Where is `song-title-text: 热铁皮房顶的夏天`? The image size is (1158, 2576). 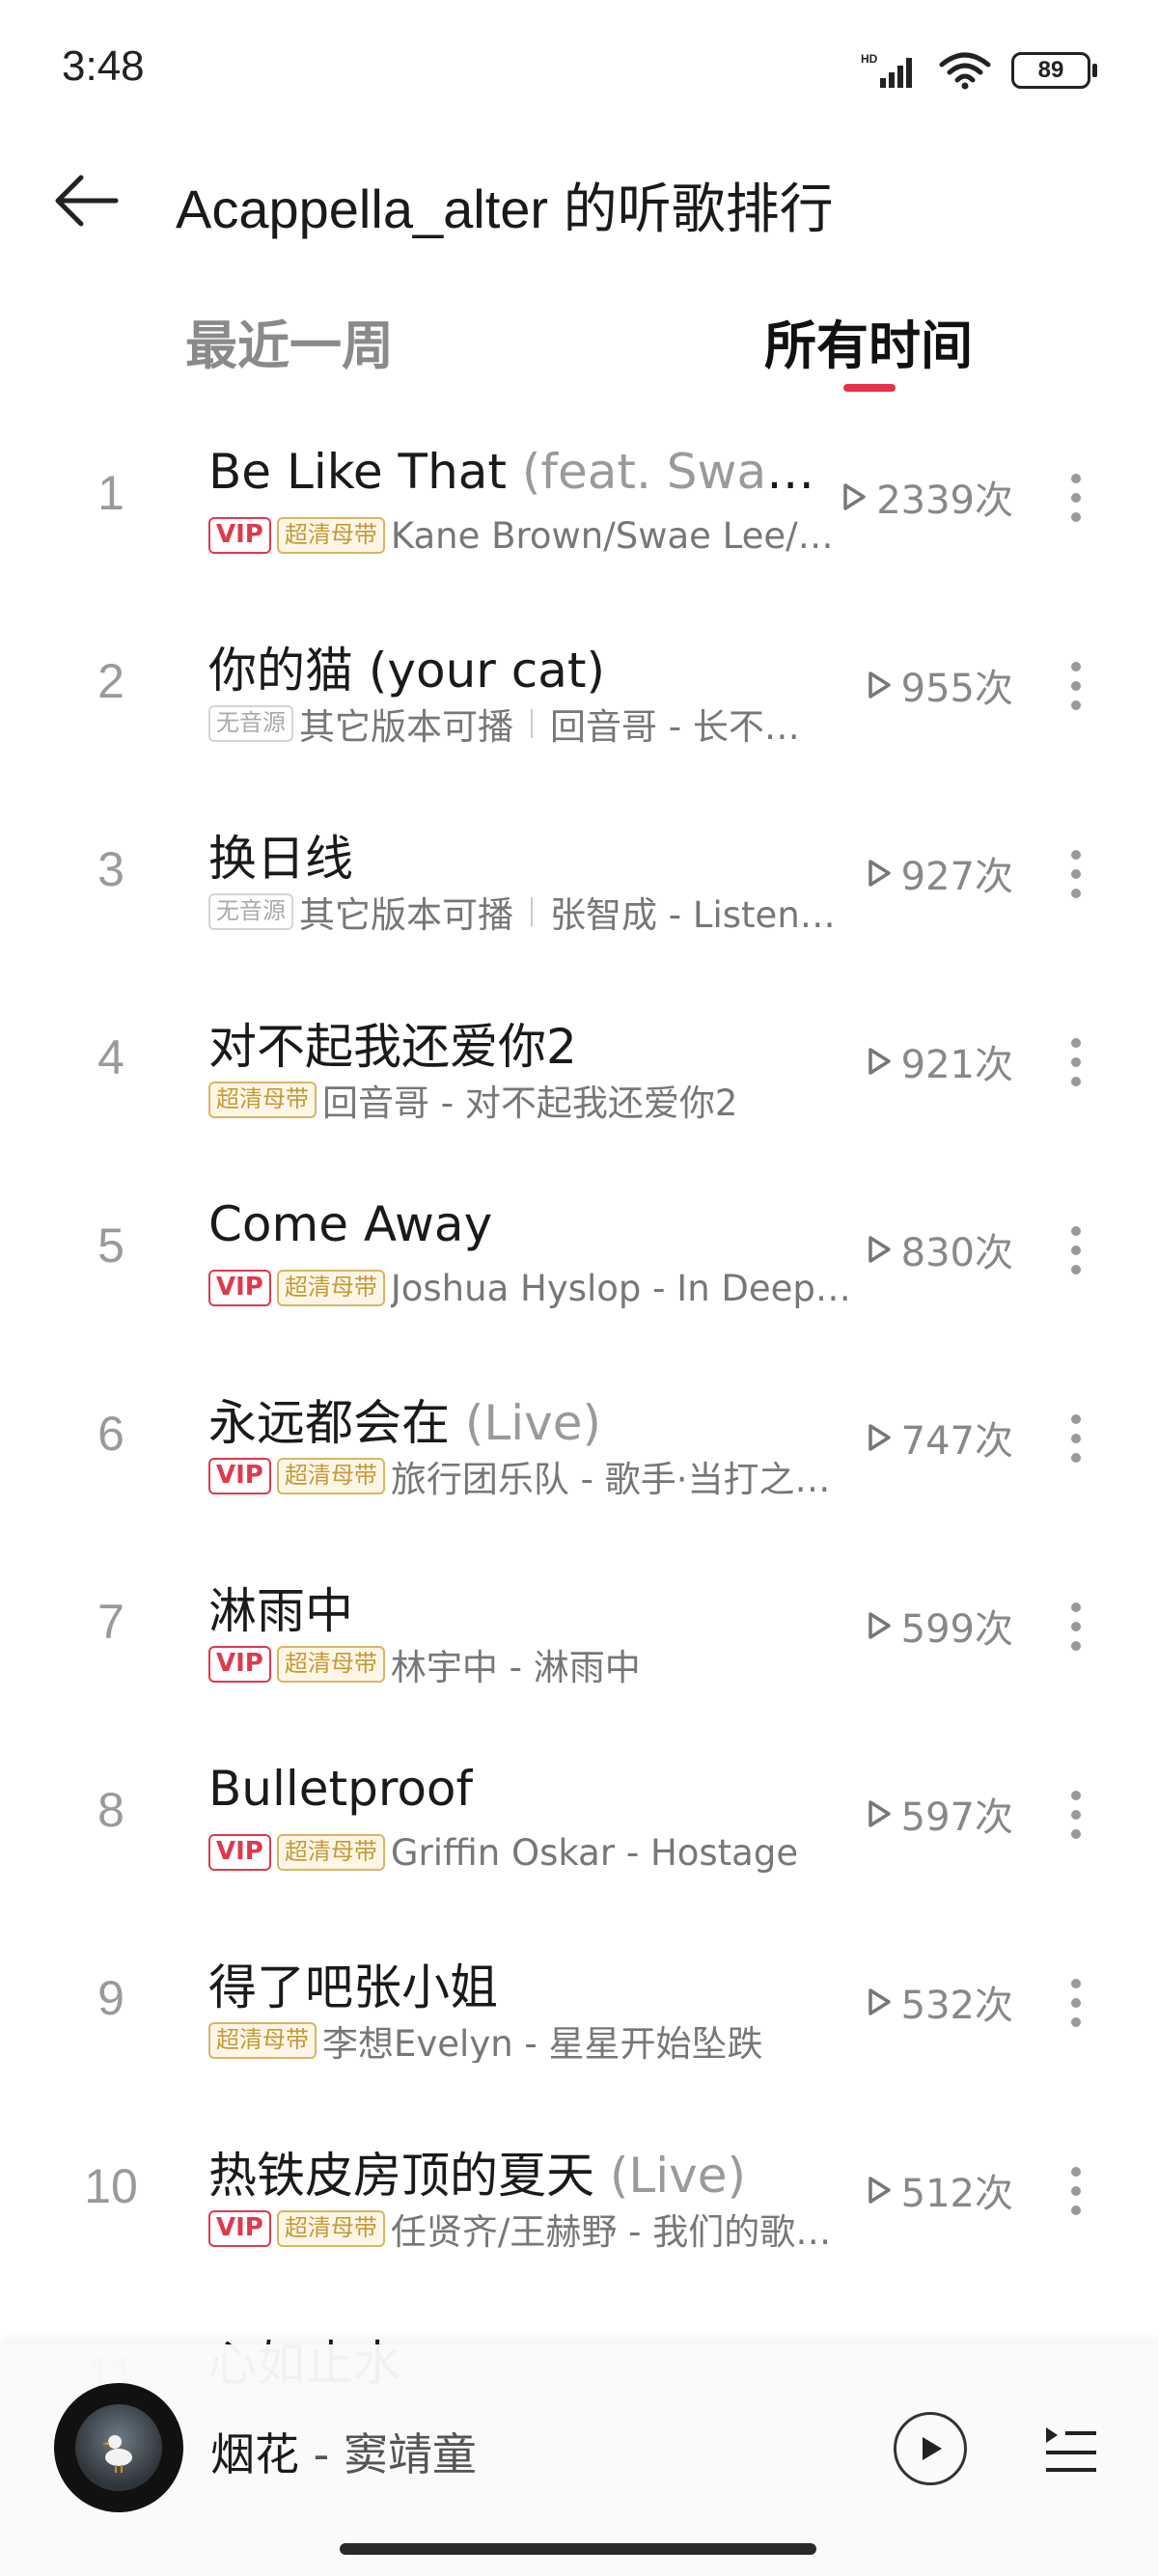
song-title-text: 热铁皮房顶的夏天 is located at coordinates (401, 2176).